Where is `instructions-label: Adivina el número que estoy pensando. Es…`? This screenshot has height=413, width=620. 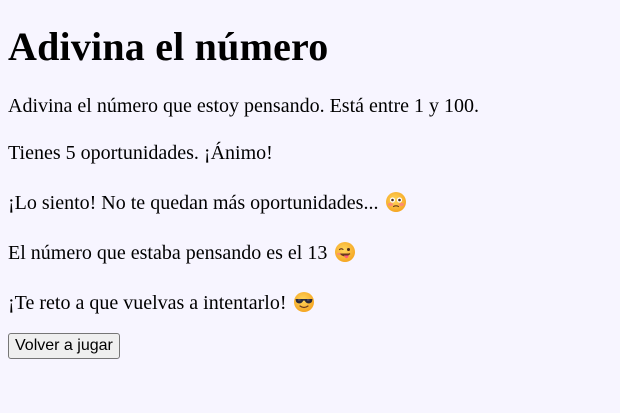 instructions-label: Adivina el número que estoy pensando. Es… is located at coordinates (243, 106).